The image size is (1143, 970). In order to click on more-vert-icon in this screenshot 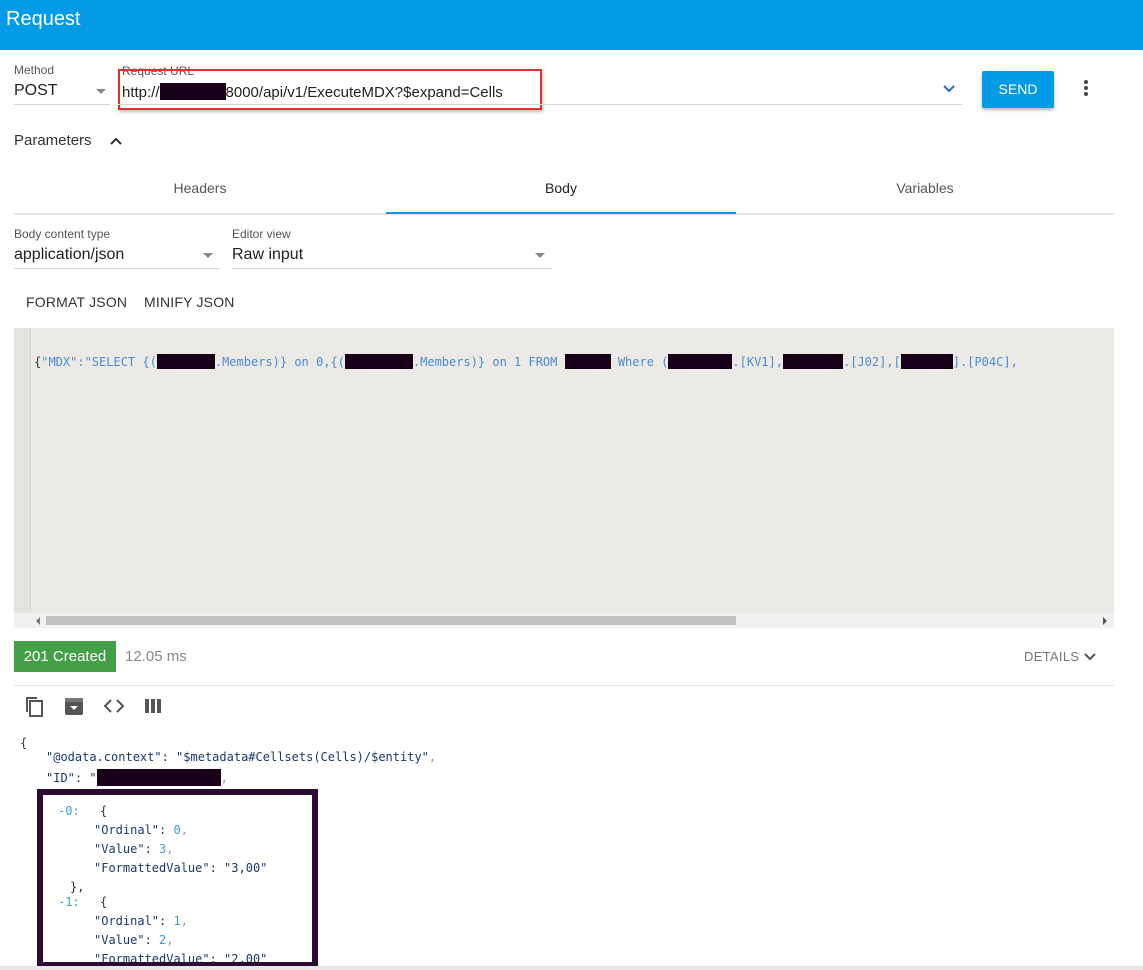, I will do `click(1086, 89)`.